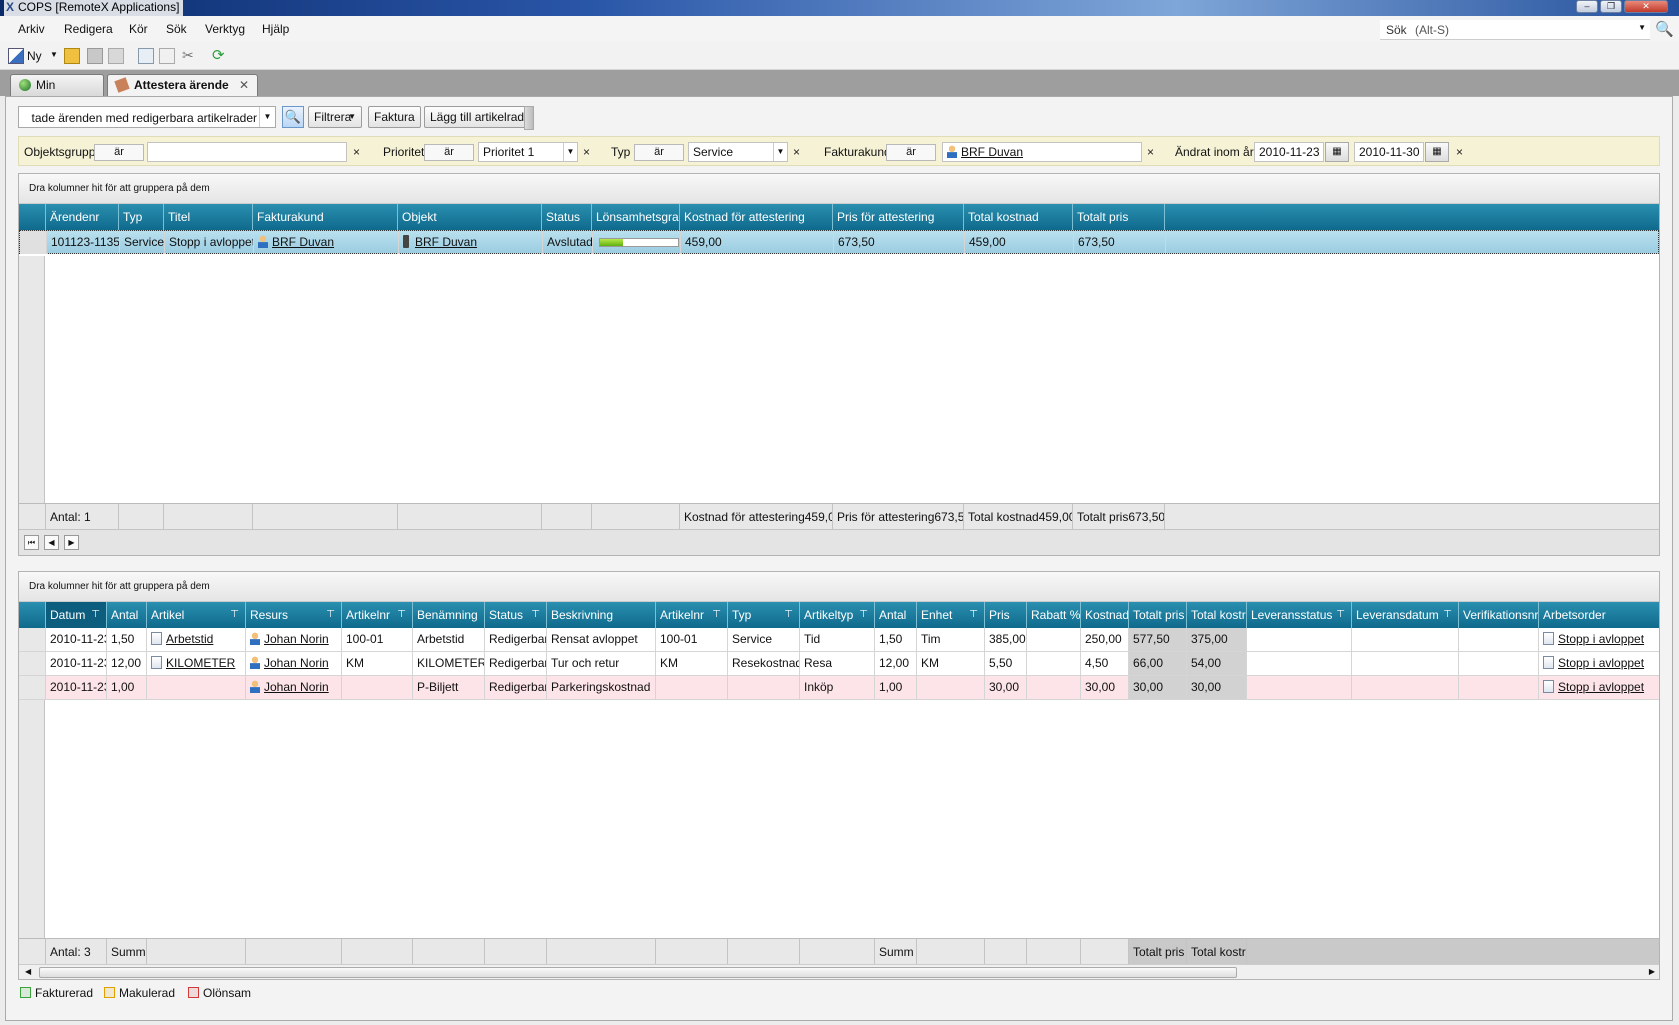 The image size is (1679, 1025). Describe the element at coordinates (1018, 217) in the screenshot. I see `col-total-kostnad: Total kostnad` at that location.